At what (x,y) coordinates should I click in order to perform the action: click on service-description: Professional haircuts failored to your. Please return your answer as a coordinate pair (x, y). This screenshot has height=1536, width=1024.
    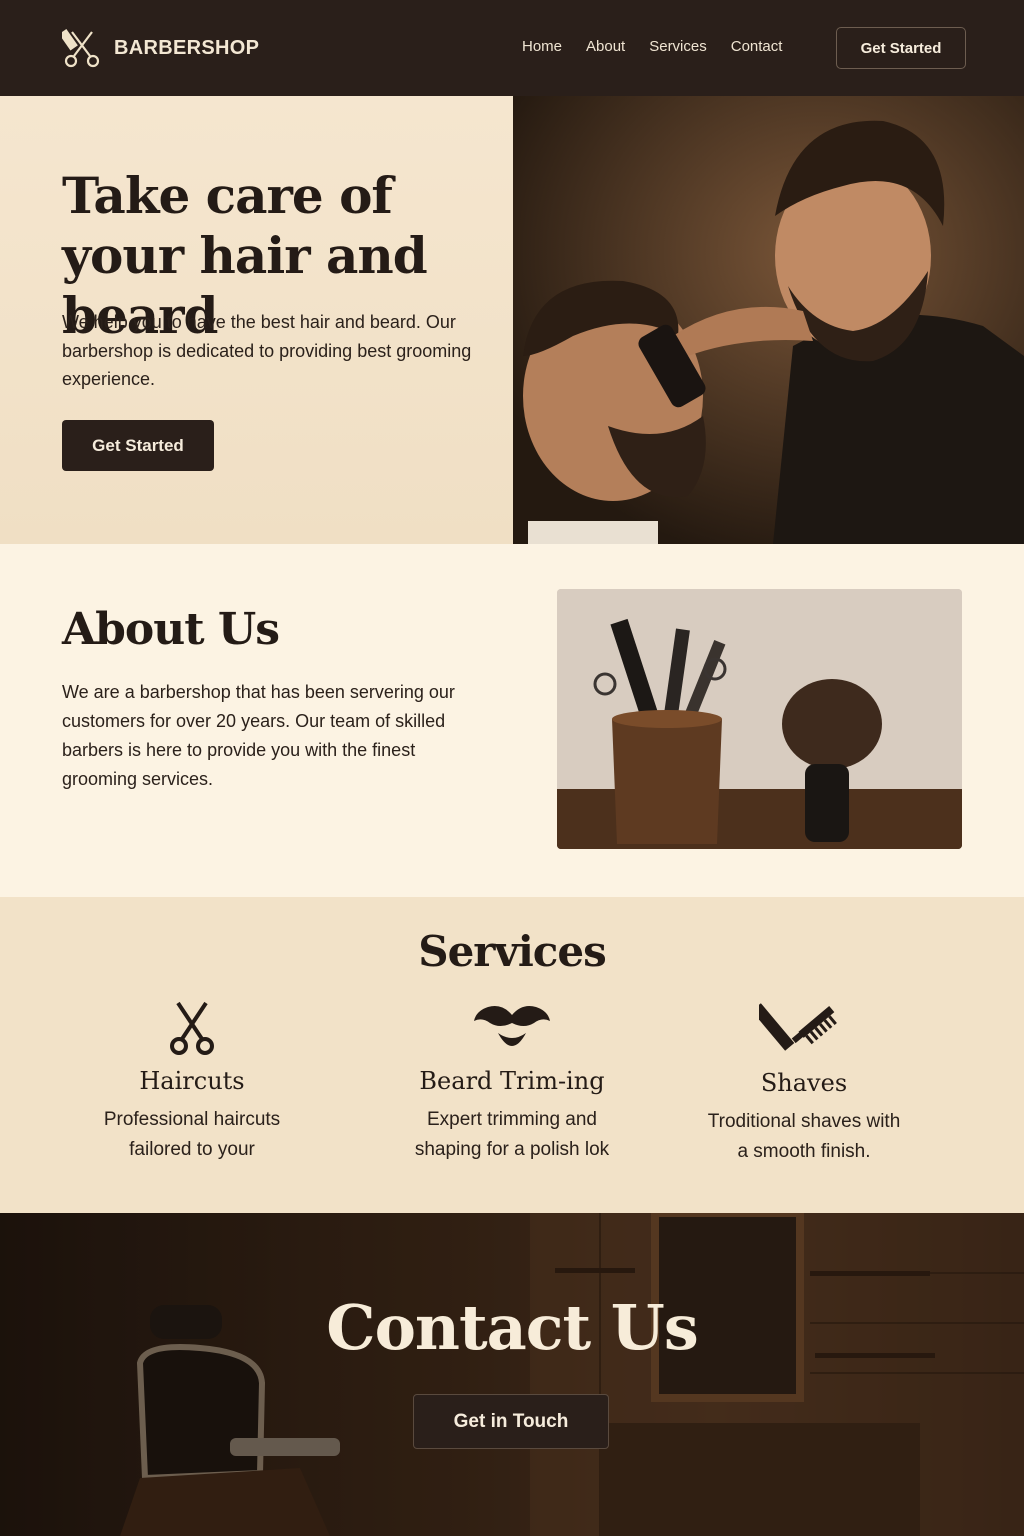
    Looking at the image, I should click on (192, 1134).